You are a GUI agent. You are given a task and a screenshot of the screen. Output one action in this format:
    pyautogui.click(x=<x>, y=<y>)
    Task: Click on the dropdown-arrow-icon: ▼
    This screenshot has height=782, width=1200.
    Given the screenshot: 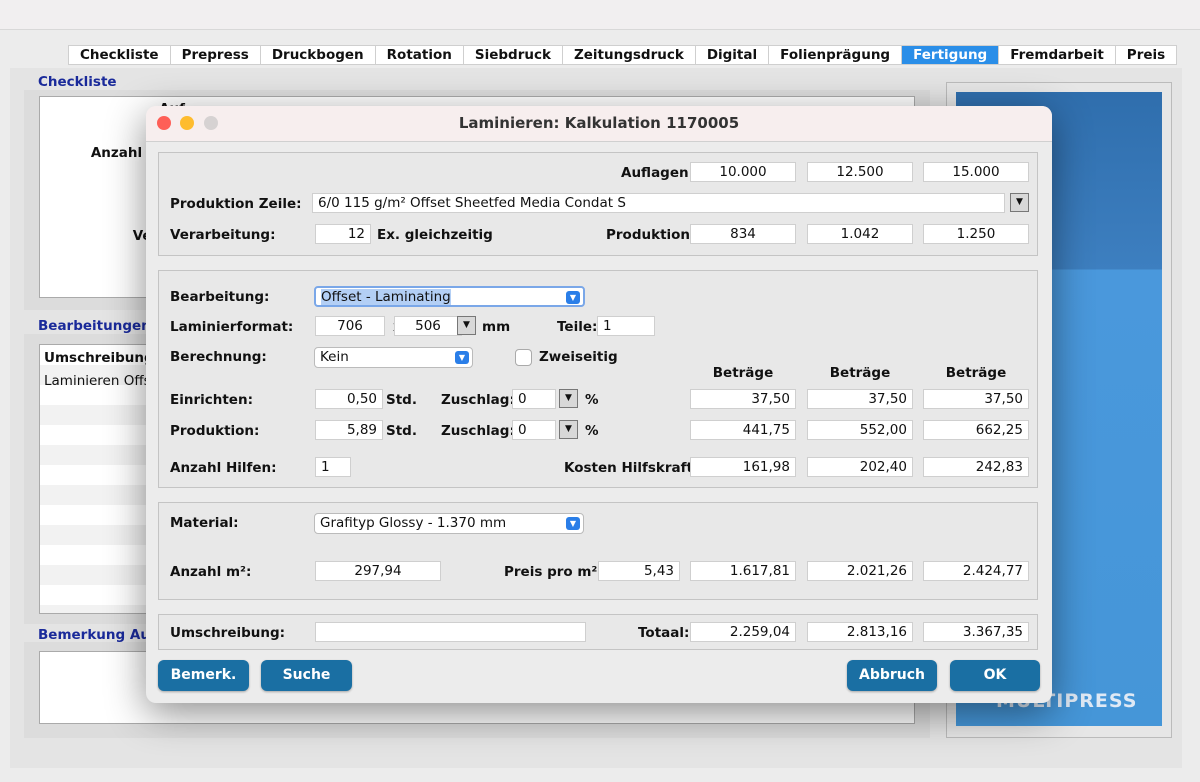 What is the action you would take?
    pyautogui.click(x=1019, y=202)
    